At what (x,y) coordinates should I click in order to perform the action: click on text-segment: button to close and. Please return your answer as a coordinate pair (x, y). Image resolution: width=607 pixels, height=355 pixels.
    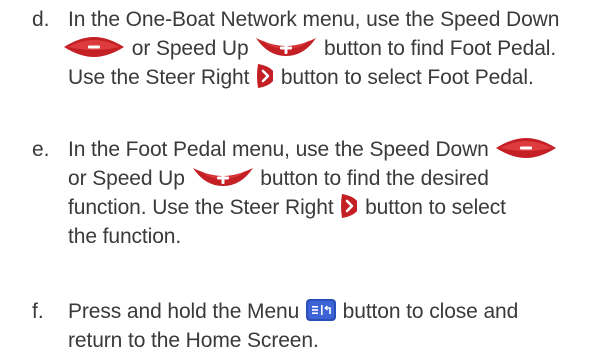
    Looking at the image, I should click on (427, 311).